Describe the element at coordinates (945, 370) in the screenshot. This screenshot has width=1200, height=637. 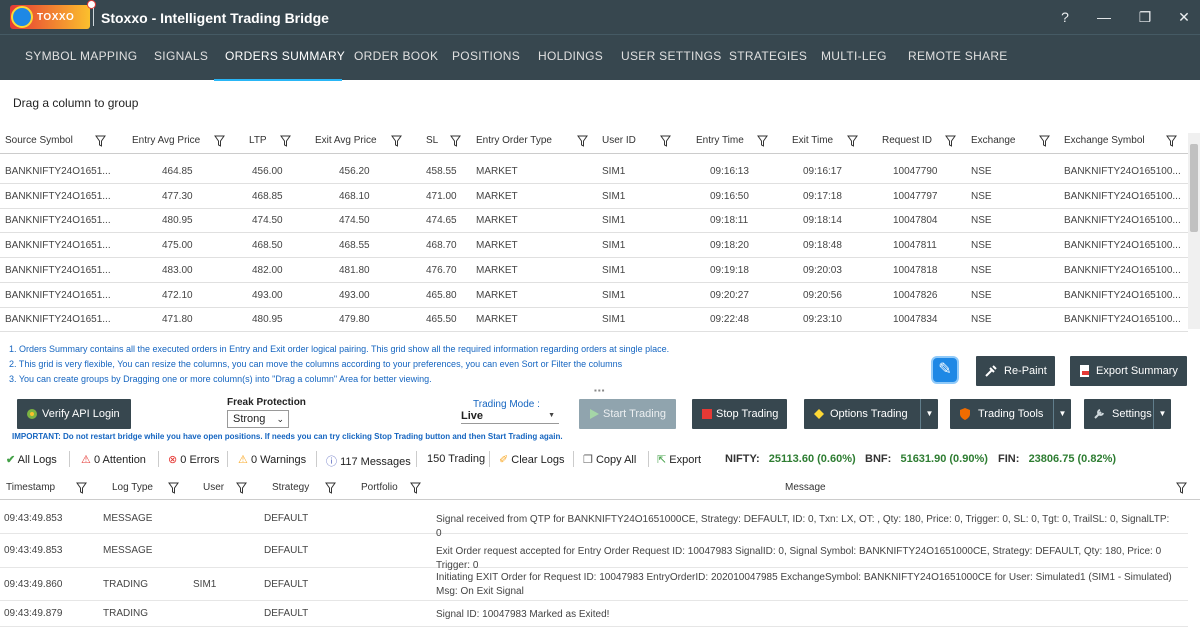
I see `paint-brush-icon: ✎` at that location.